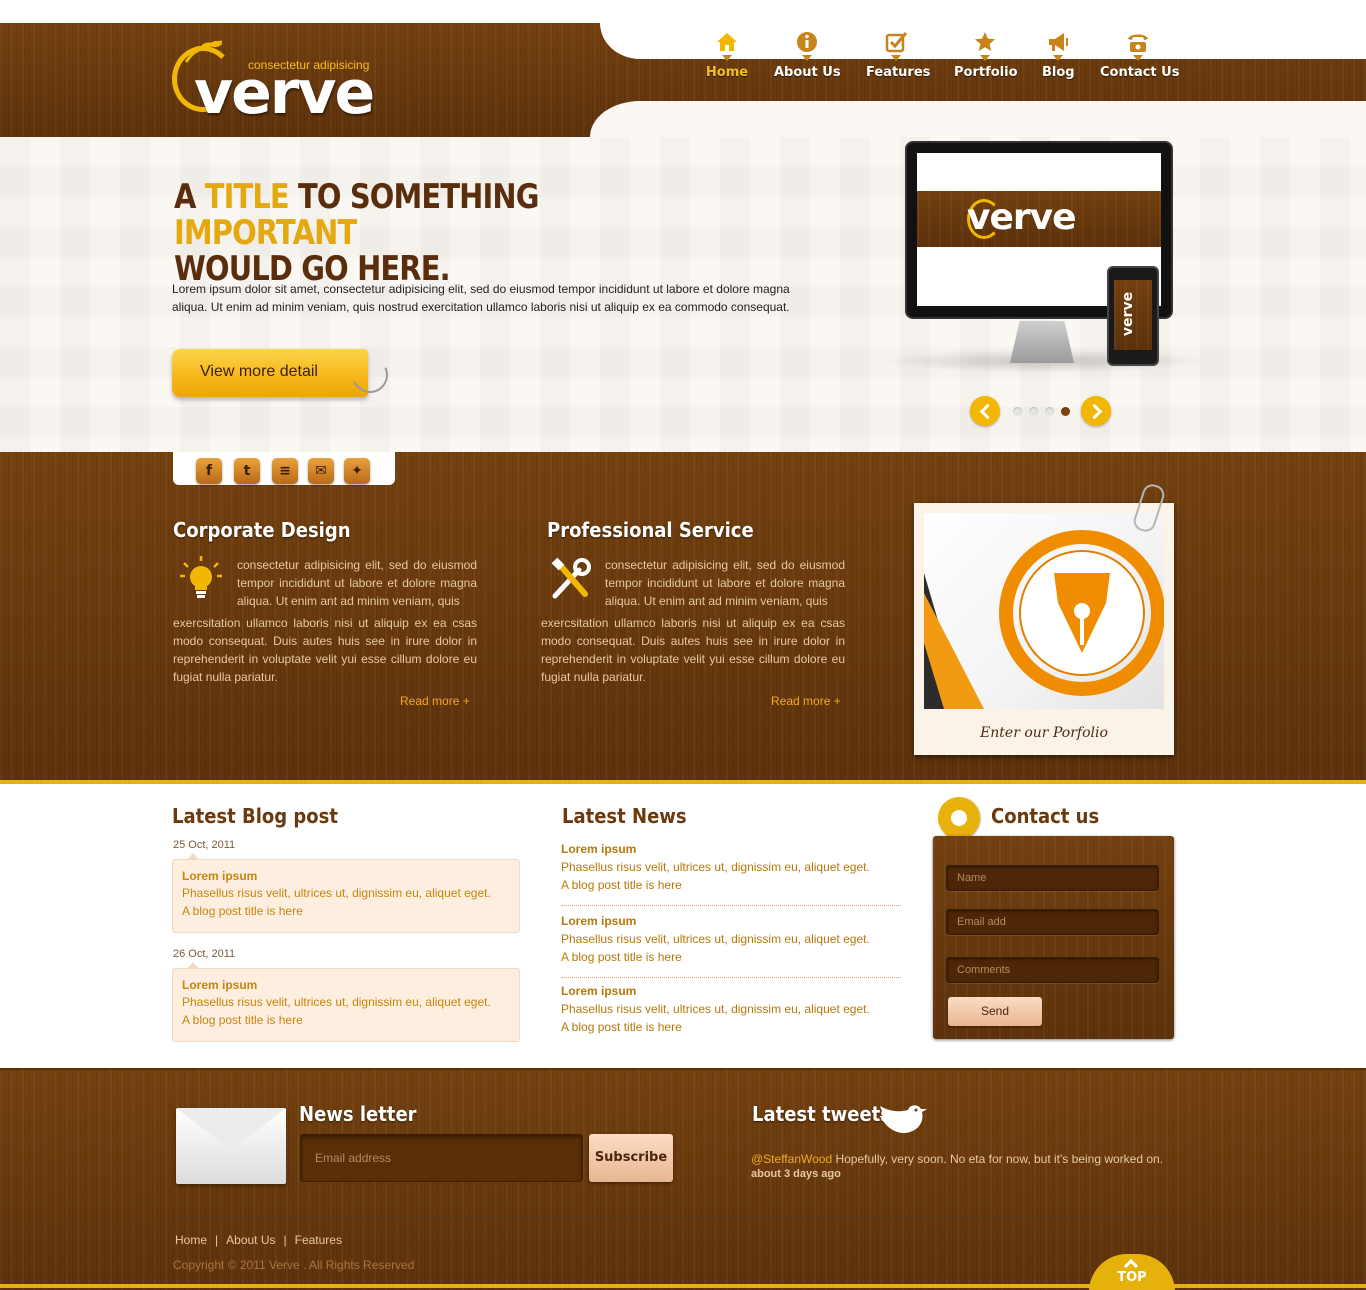 The image size is (1366, 1290). I want to click on home-icon, so click(727, 42).